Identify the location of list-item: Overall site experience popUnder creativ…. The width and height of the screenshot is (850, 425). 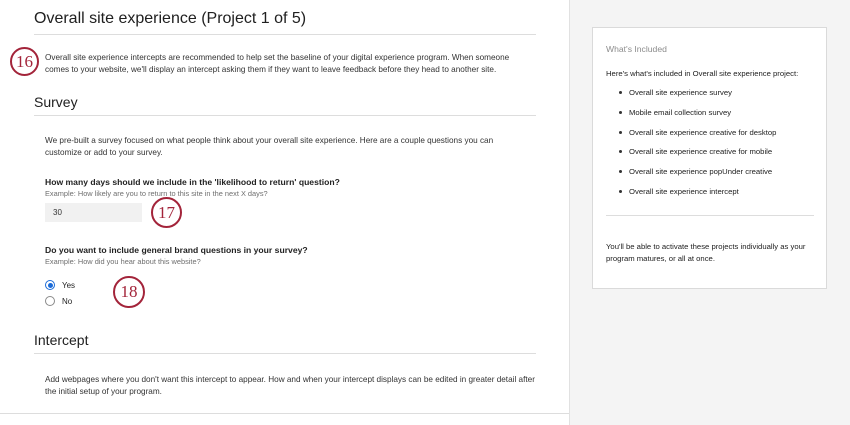
(691, 177).